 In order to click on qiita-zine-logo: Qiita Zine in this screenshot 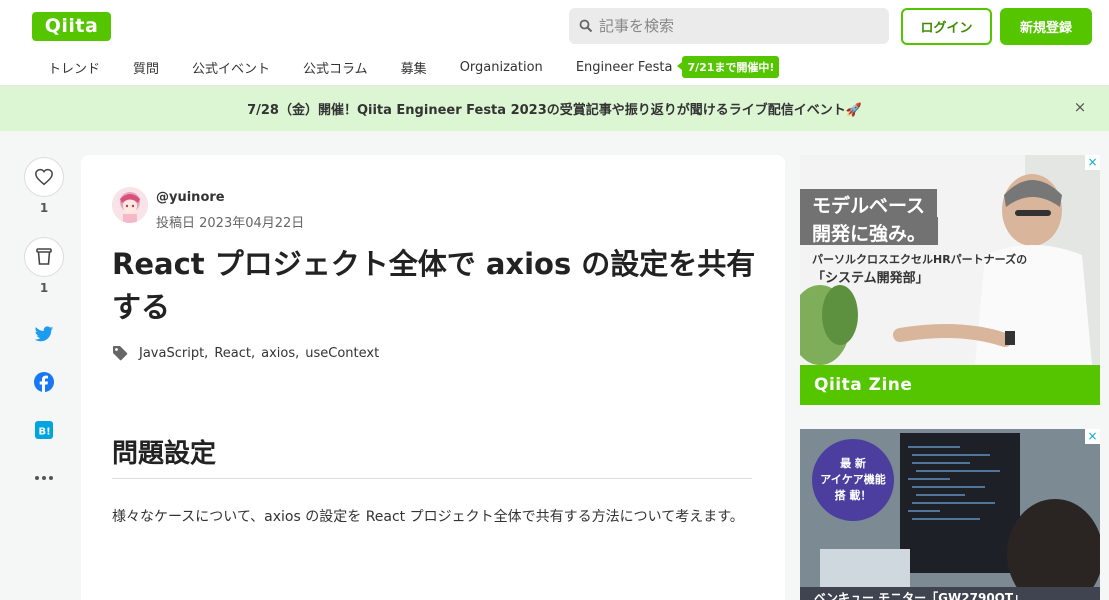, I will do `click(863, 385)`.